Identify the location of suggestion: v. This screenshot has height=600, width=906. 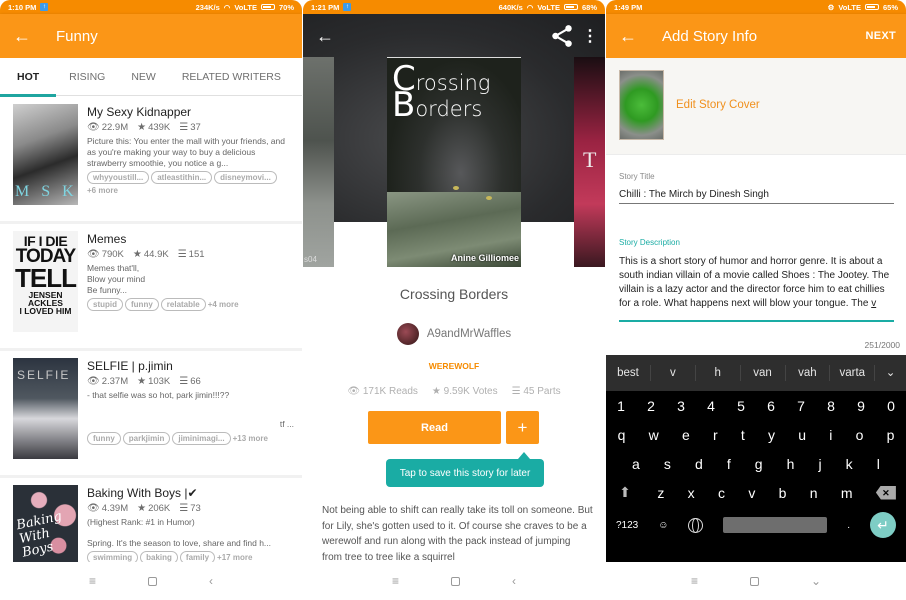
(673, 373).